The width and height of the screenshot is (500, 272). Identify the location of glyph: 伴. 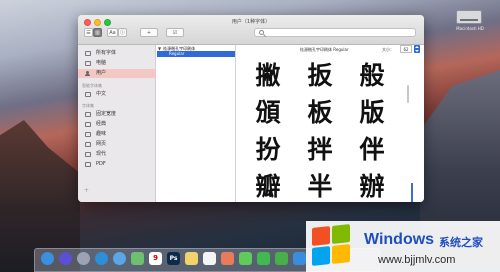
(372, 149).